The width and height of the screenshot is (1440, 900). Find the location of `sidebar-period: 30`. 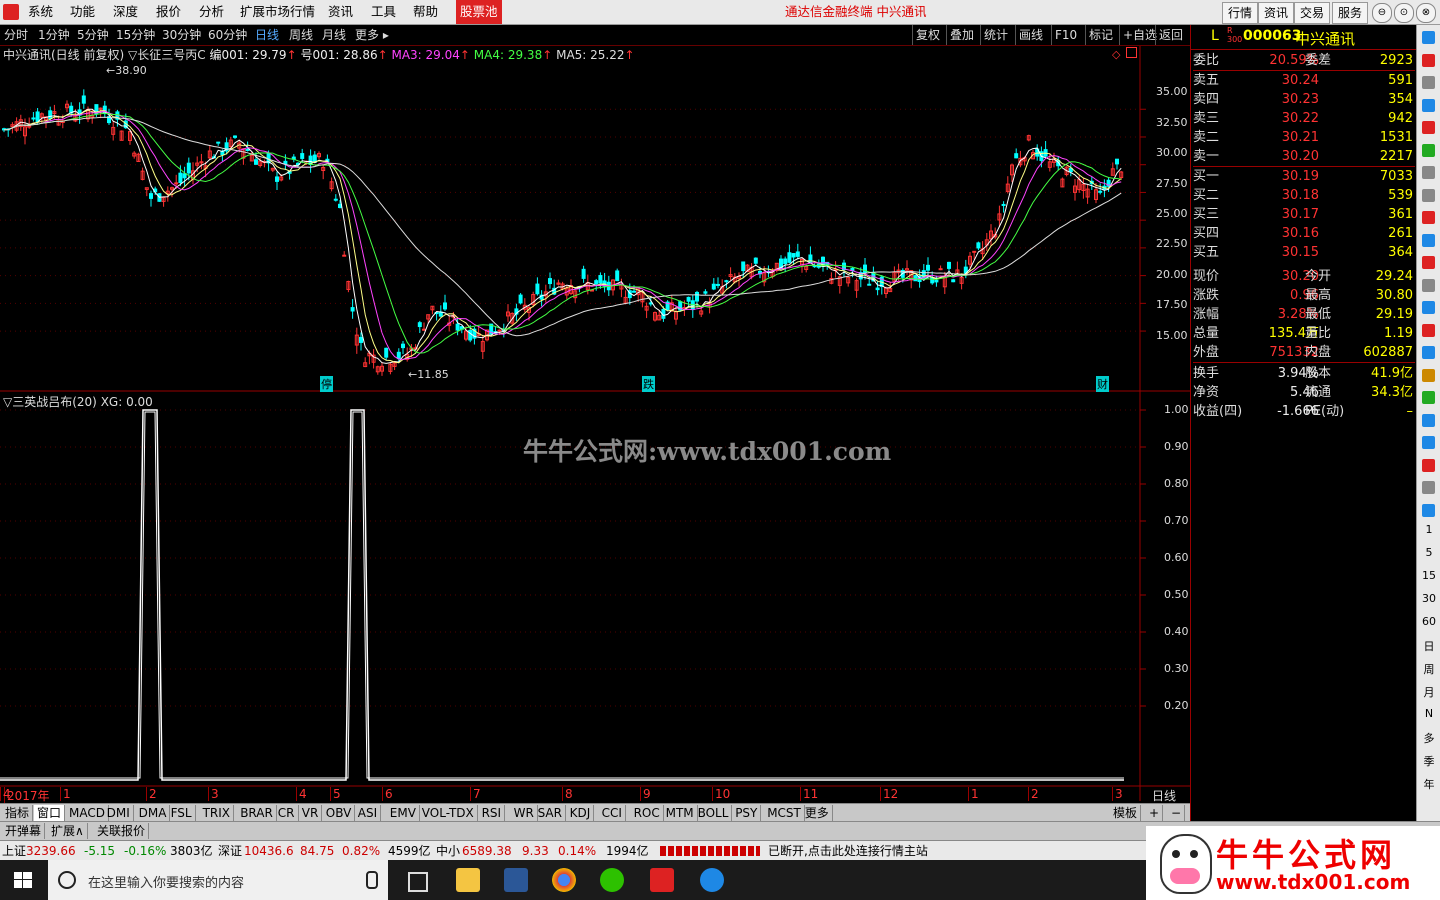

sidebar-period: 30 is located at coordinates (1428, 598).